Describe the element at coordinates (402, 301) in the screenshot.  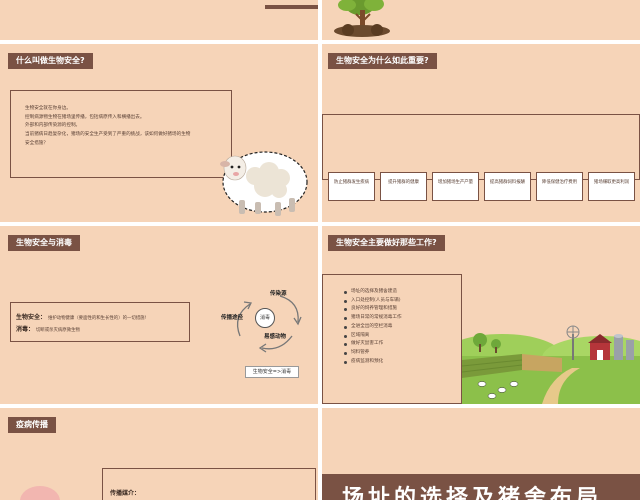
I see `work-item: 入口处控制(人员与车辆)` at that location.